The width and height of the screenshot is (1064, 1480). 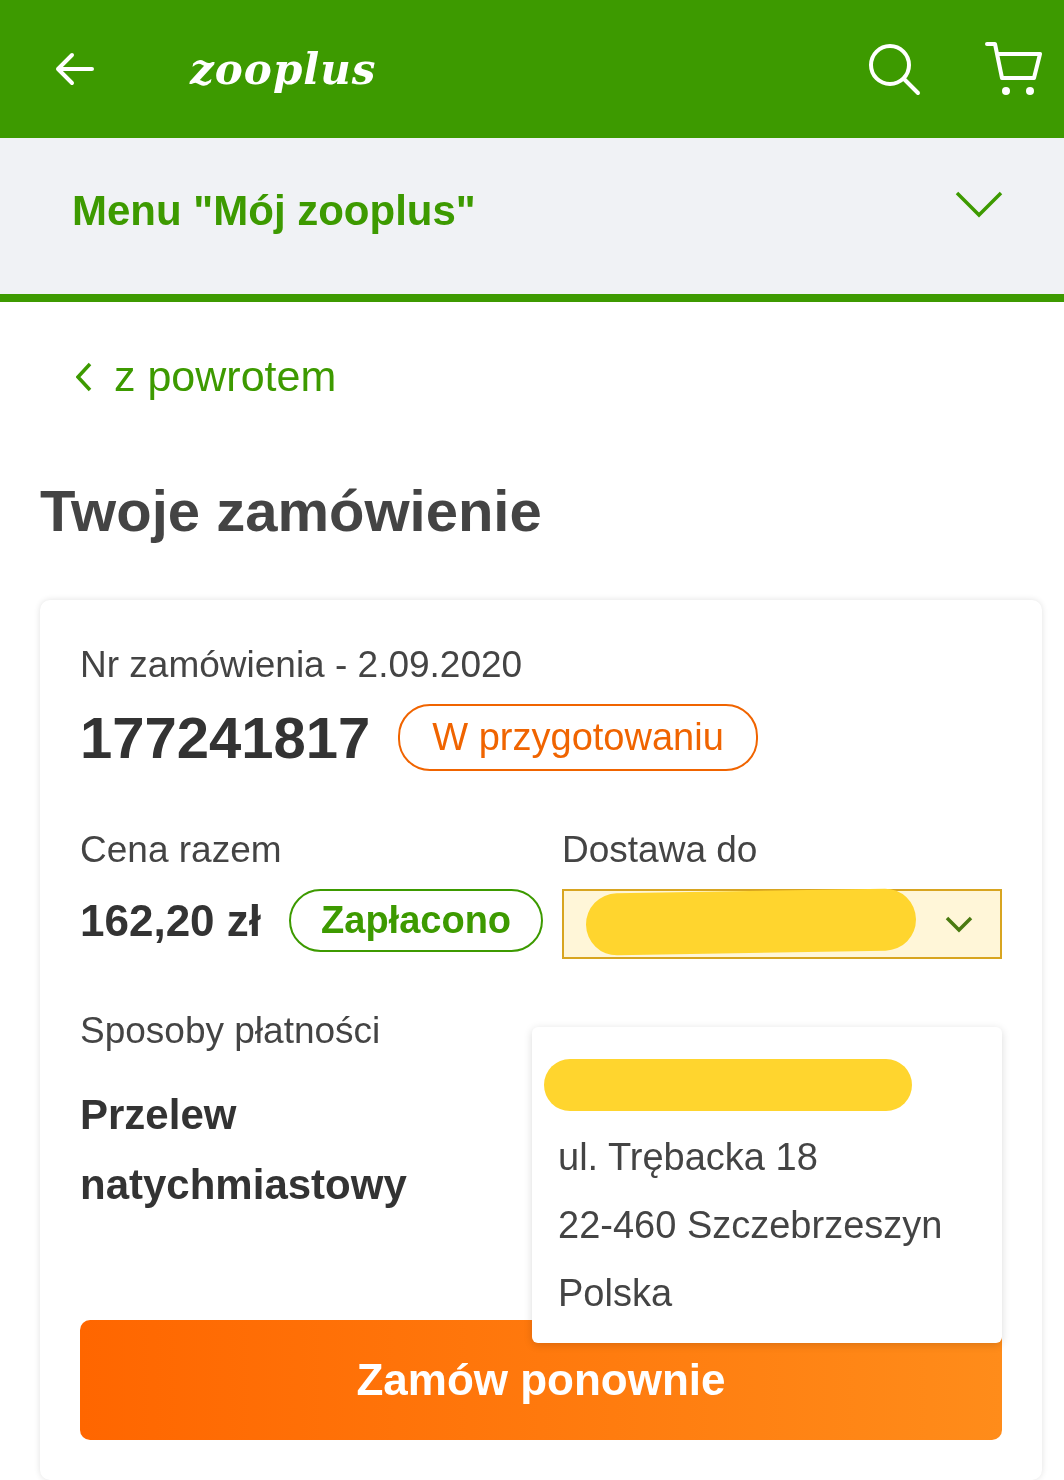 I want to click on delivery-label: Dostawa do, so click(x=660, y=850).